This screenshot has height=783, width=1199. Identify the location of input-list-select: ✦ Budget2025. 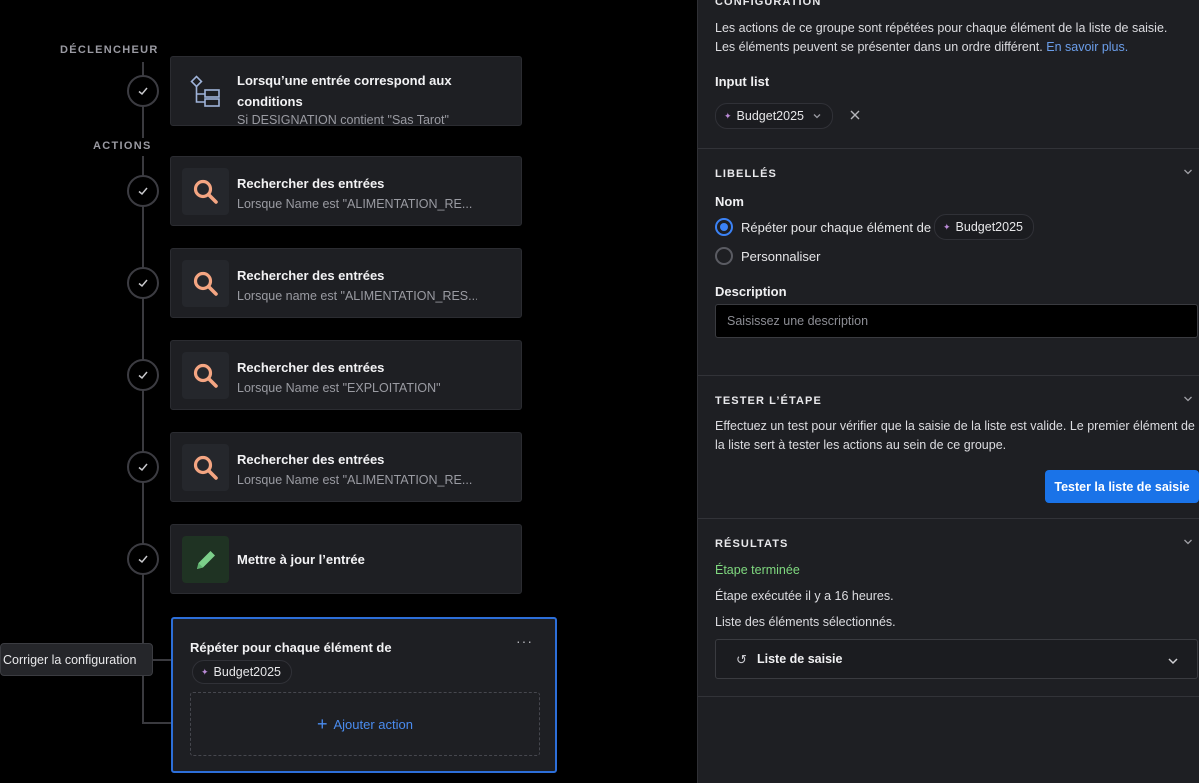
(774, 116).